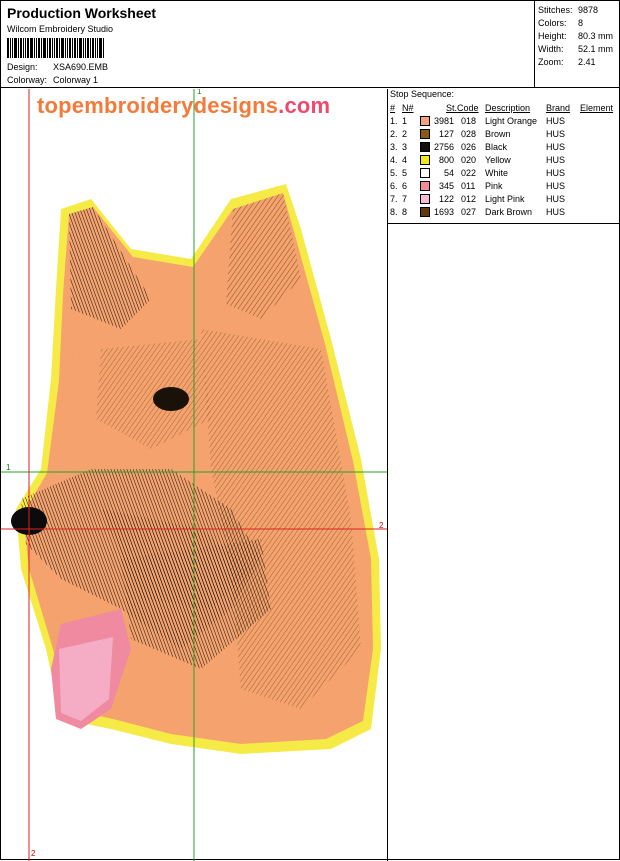 This screenshot has width=620, height=861. What do you see at coordinates (469, 211) in the screenshot?
I see `table-cell: 027` at bounding box center [469, 211].